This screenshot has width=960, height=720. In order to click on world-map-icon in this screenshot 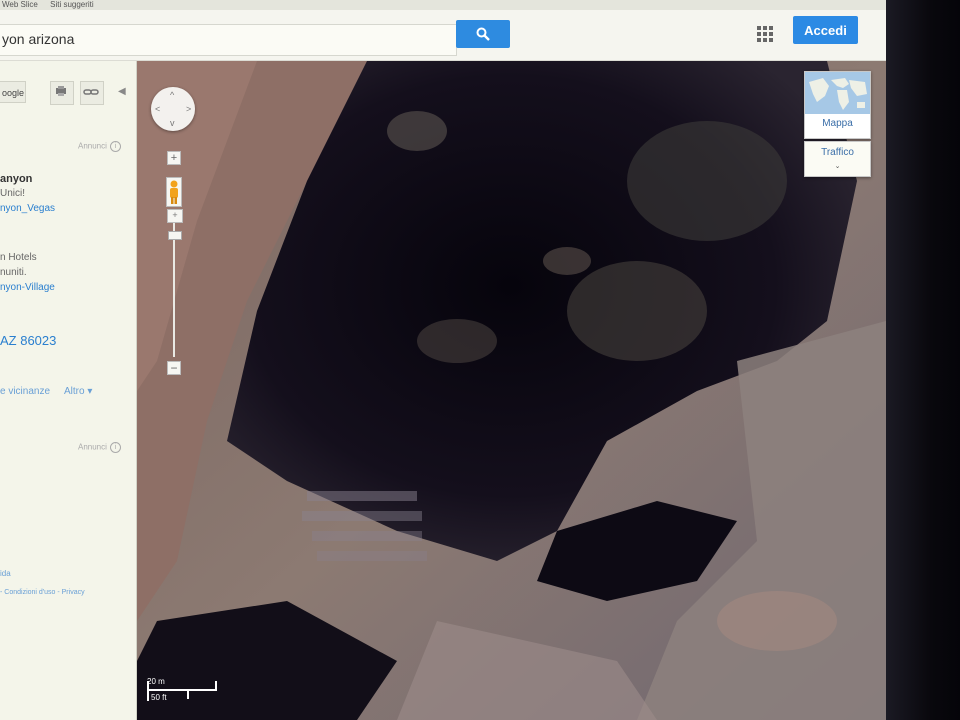, I will do `click(837, 93)`.